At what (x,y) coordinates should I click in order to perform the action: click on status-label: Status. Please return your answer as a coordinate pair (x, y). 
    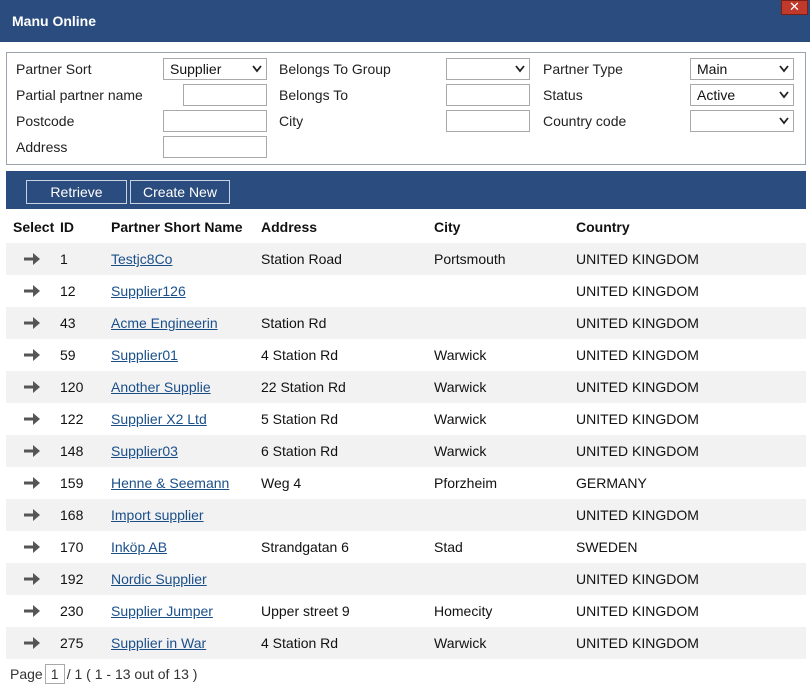
    Looking at the image, I should click on (563, 95).